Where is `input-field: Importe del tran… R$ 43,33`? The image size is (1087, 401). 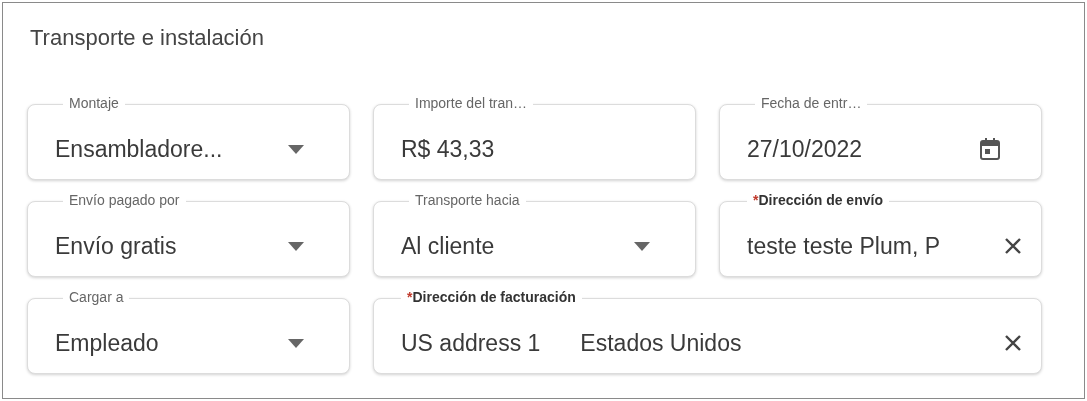
input-field: Importe del tran… R$ 43,33 is located at coordinates (534, 137).